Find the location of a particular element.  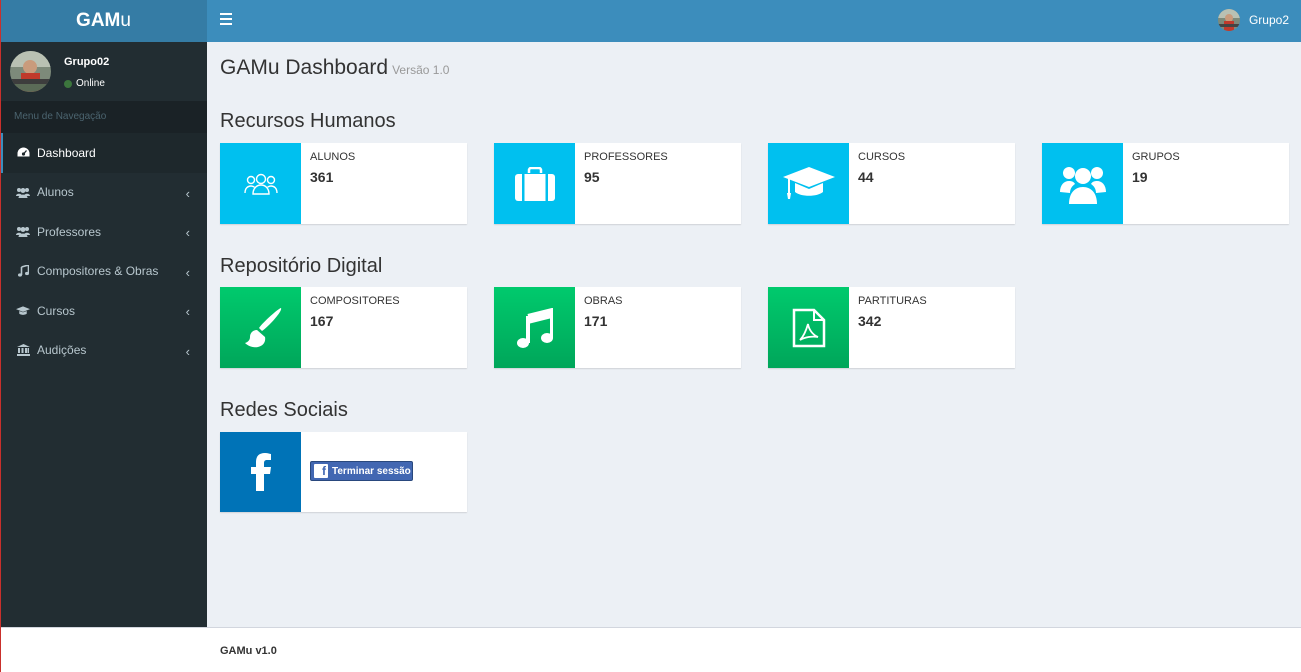

user-menu: Grupo2 is located at coordinates (1253, 20).